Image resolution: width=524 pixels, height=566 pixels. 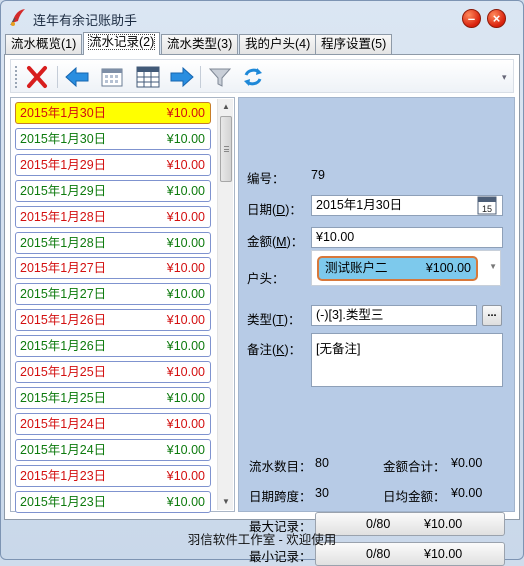 What do you see at coordinates (220, 77) in the screenshot?
I see `filter-icon` at bounding box center [220, 77].